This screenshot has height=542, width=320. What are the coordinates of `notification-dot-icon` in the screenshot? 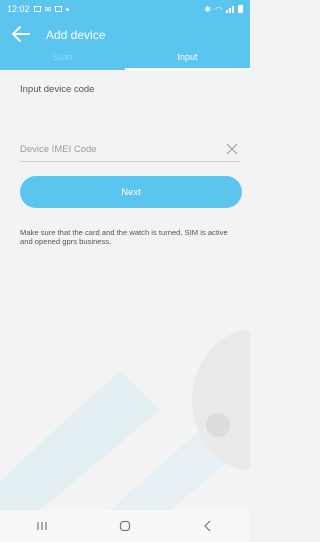 It's located at (68, 9).